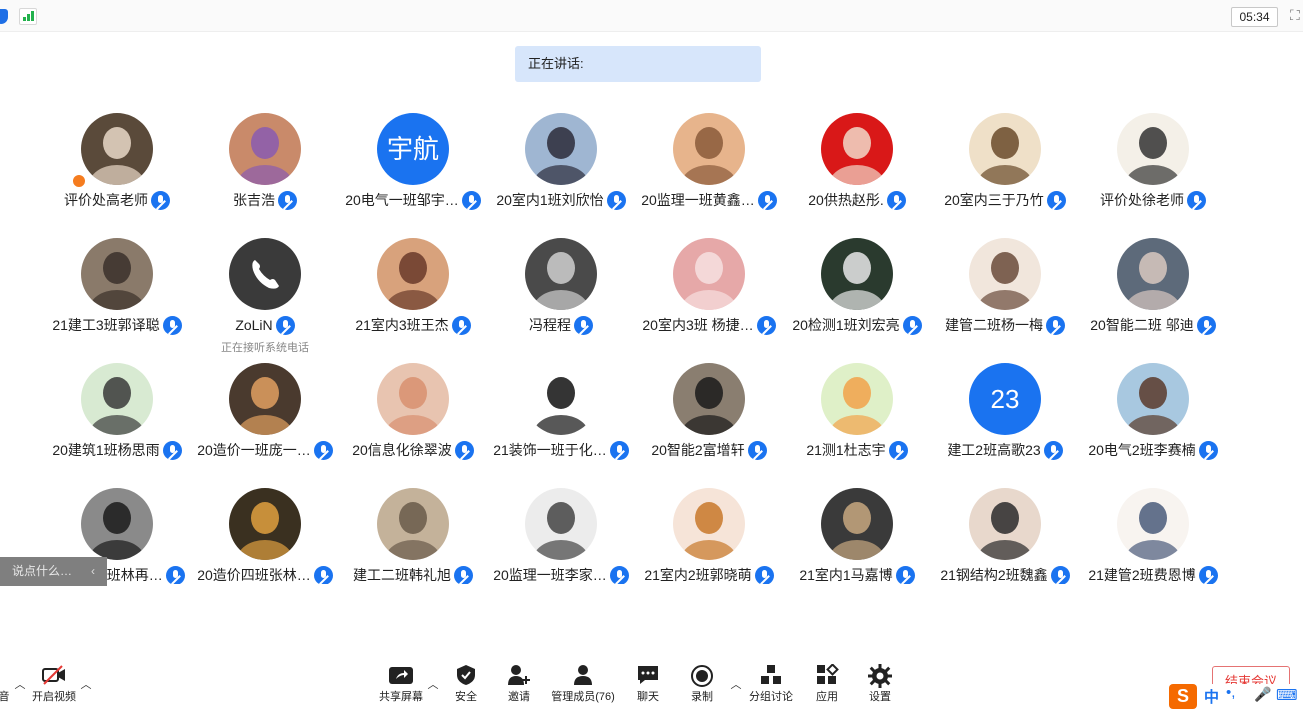 This screenshot has width=1303, height=709. Describe the element at coordinates (857, 287) in the screenshot. I see `participant-tile: 20检测1班刘宏亮` at that location.